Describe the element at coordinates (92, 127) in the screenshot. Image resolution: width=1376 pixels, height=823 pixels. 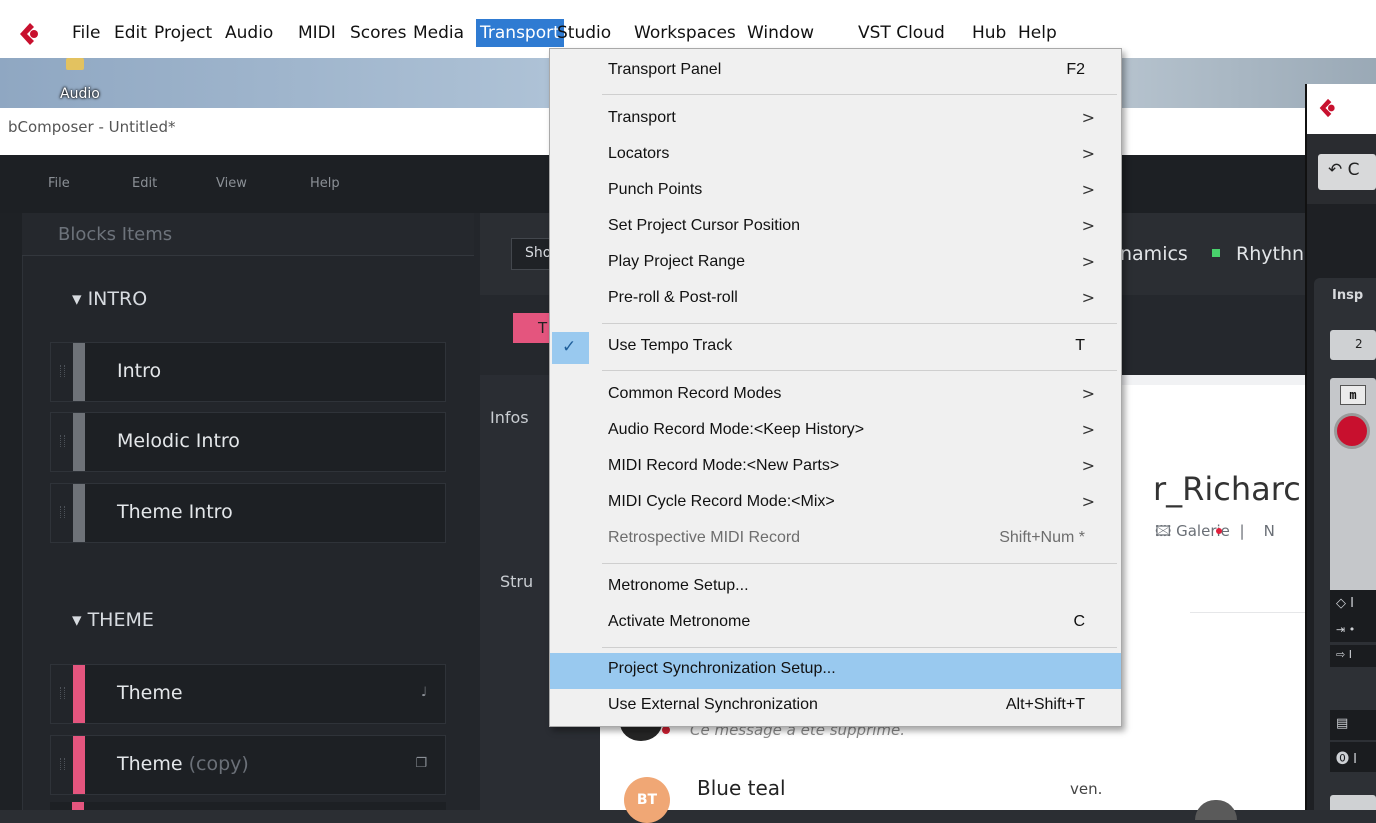
I see `app-title: bComposer - Untitled*` at that location.